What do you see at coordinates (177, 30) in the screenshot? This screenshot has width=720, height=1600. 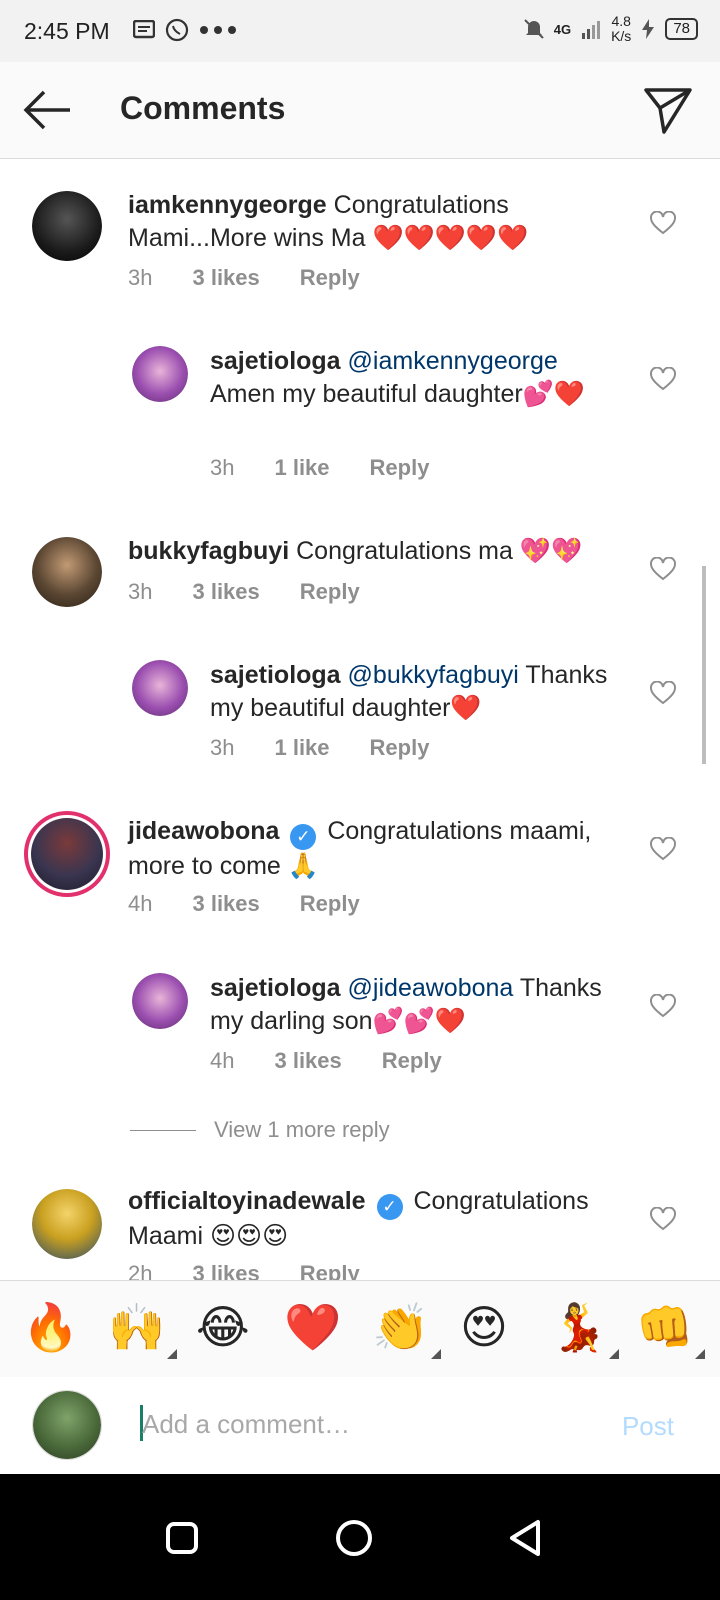 I see `whatsapp-icon` at bounding box center [177, 30].